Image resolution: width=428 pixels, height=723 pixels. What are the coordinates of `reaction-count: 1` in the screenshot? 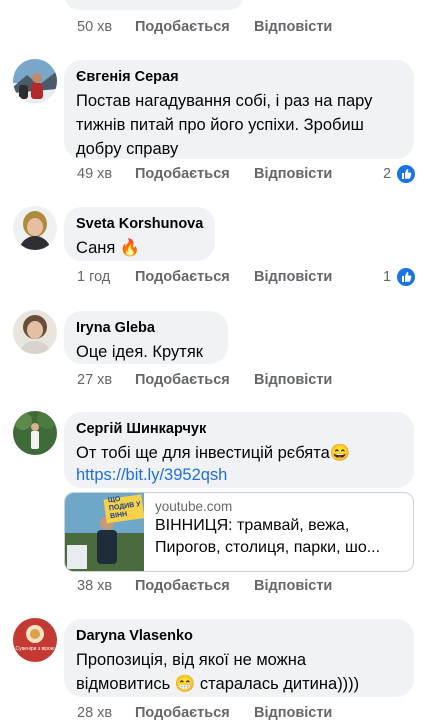 It's located at (400, 277).